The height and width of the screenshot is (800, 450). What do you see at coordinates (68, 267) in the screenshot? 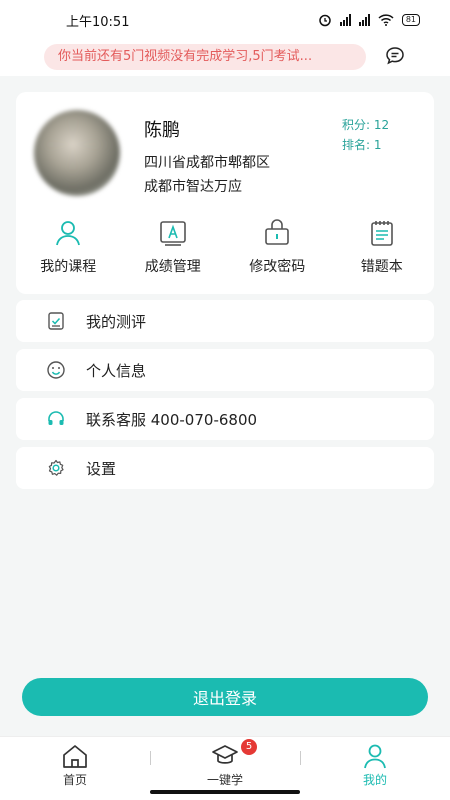
I see `action-label: 我的课程` at bounding box center [68, 267].